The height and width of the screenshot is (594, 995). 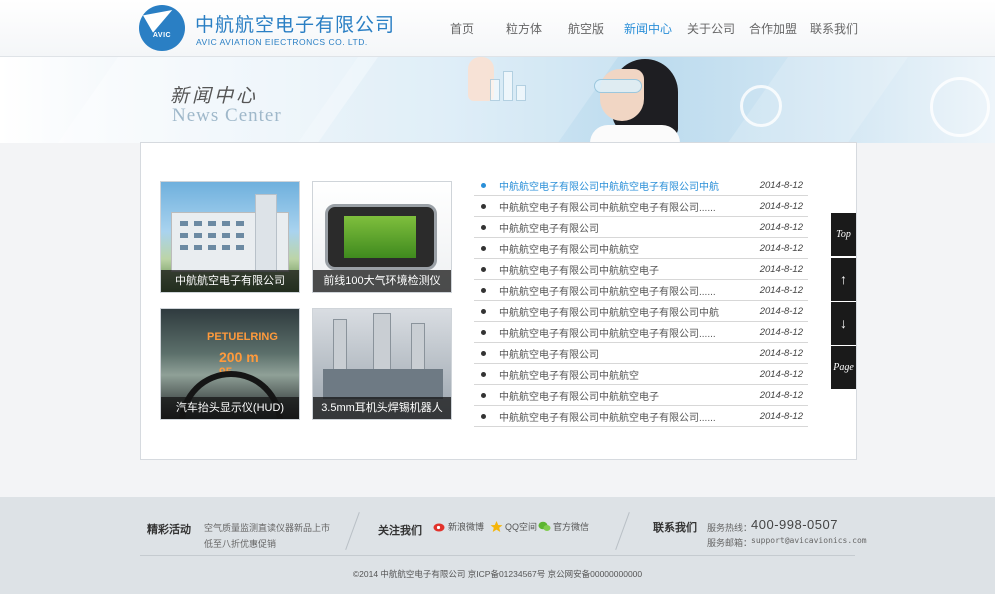 I want to click on weibo-link: 新浪微博, so click(x=458, y=526).